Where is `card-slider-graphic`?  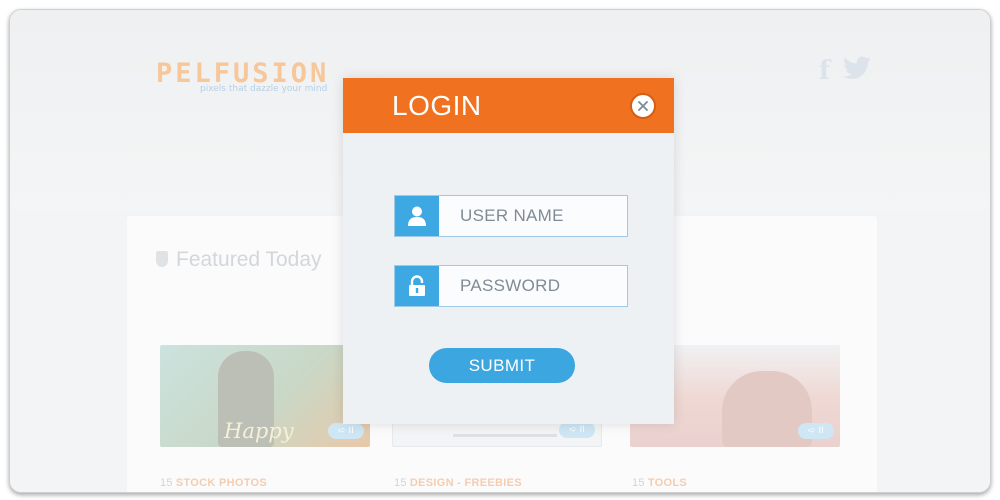
card-slider-graphic is located at coordinates (505, 435).